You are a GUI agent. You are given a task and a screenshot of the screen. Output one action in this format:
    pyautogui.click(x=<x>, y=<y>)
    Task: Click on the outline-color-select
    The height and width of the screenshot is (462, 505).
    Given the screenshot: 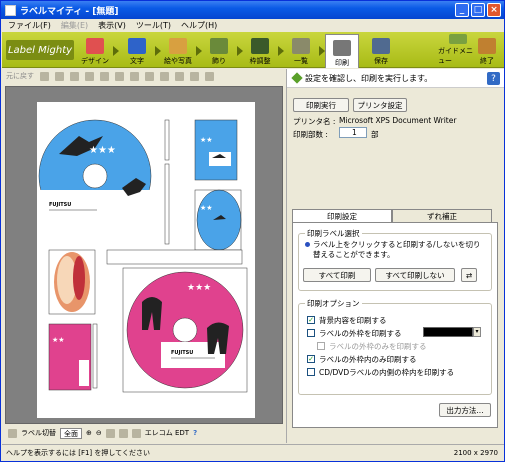 What is the action you would take?
    pyautogui.click(x=448, y=332)
    